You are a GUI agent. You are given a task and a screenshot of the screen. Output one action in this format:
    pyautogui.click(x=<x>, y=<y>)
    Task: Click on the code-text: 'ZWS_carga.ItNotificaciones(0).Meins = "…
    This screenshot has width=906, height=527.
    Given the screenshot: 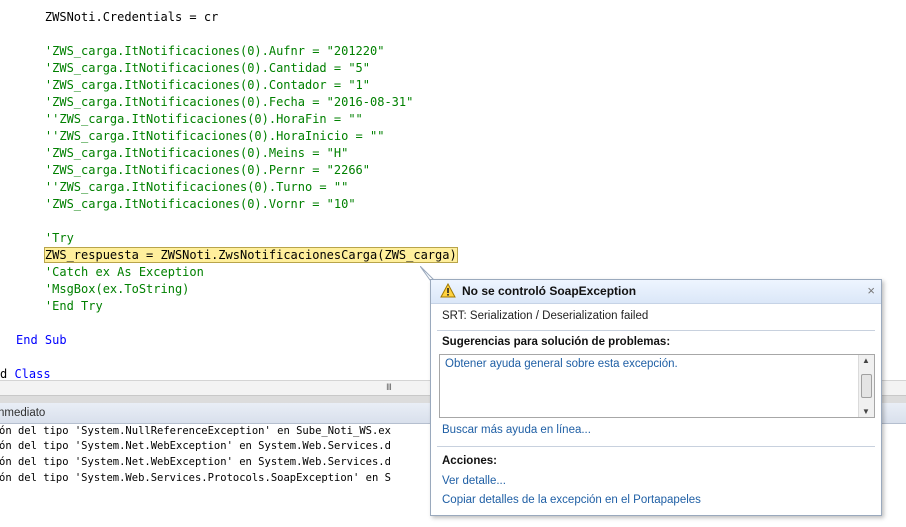 What is the action you would take?
    pyautogui.click(x=182, y=153)
    